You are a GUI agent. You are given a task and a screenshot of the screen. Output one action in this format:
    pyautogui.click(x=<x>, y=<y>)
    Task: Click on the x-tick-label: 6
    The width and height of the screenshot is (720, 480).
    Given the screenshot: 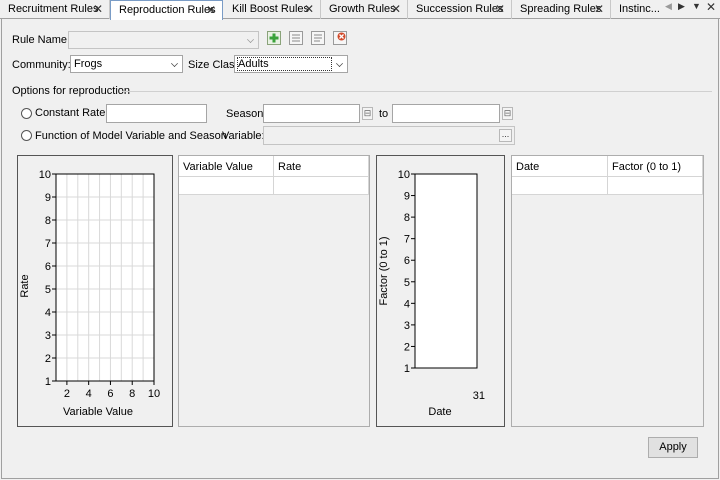 What is the action you would take?
    pyautogui.click(x=110, y=394)
    